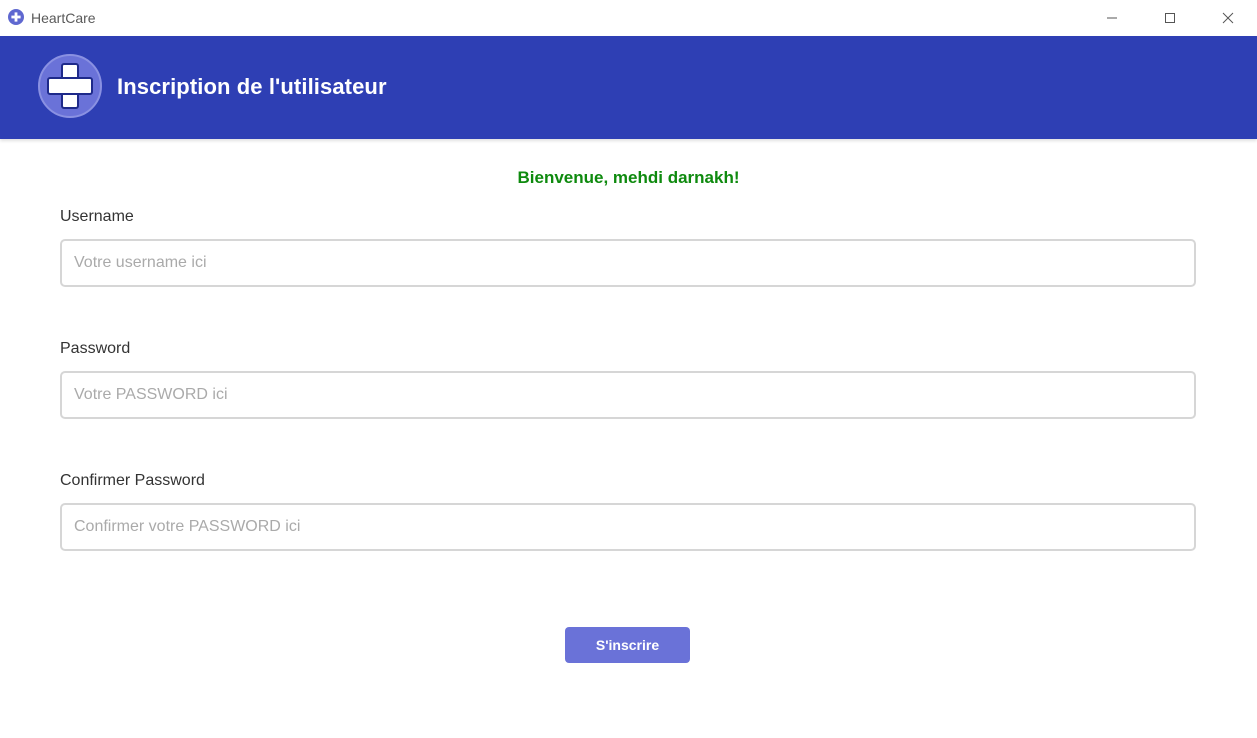  I want to click on page-title: Inscription de l'utilisateur, so click(252, 86).